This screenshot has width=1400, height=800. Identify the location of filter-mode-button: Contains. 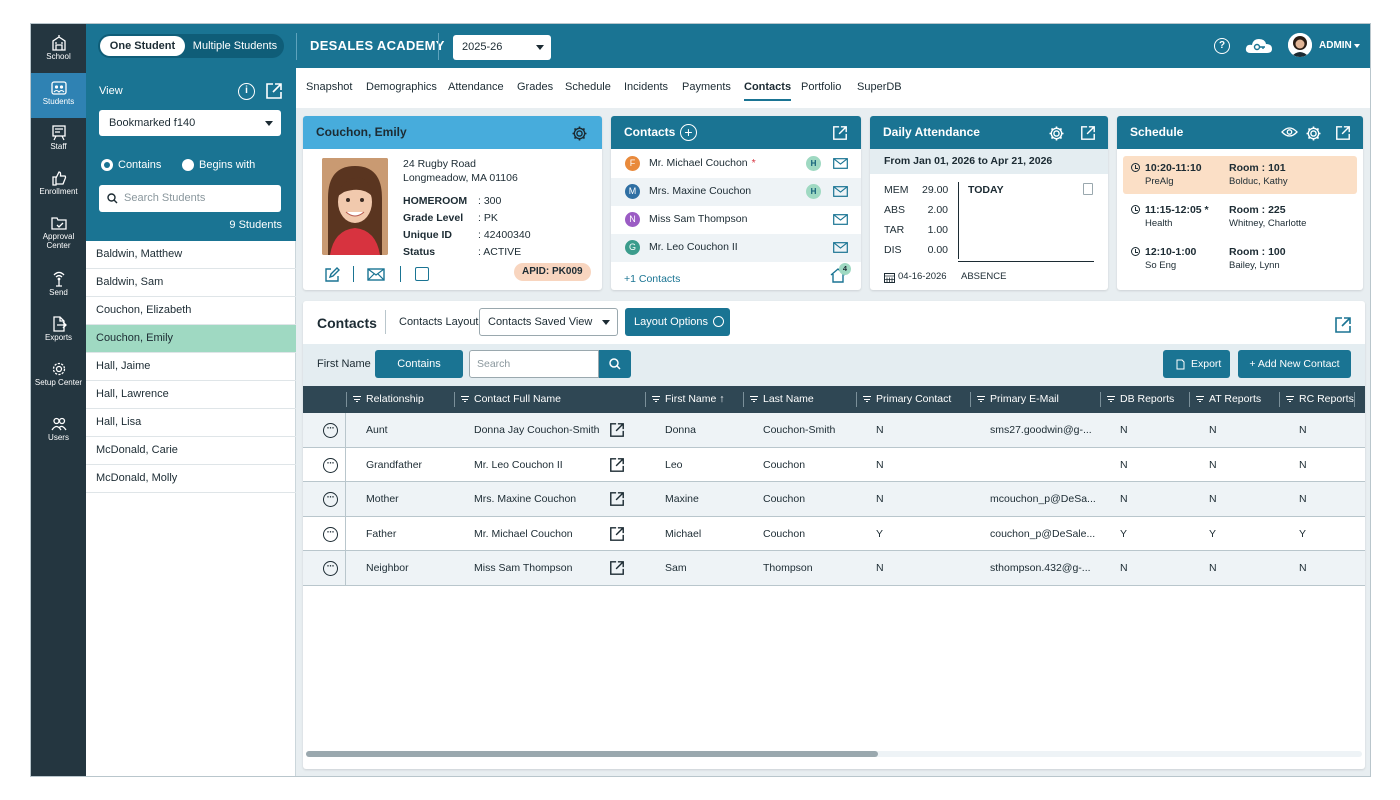
(419, 364).